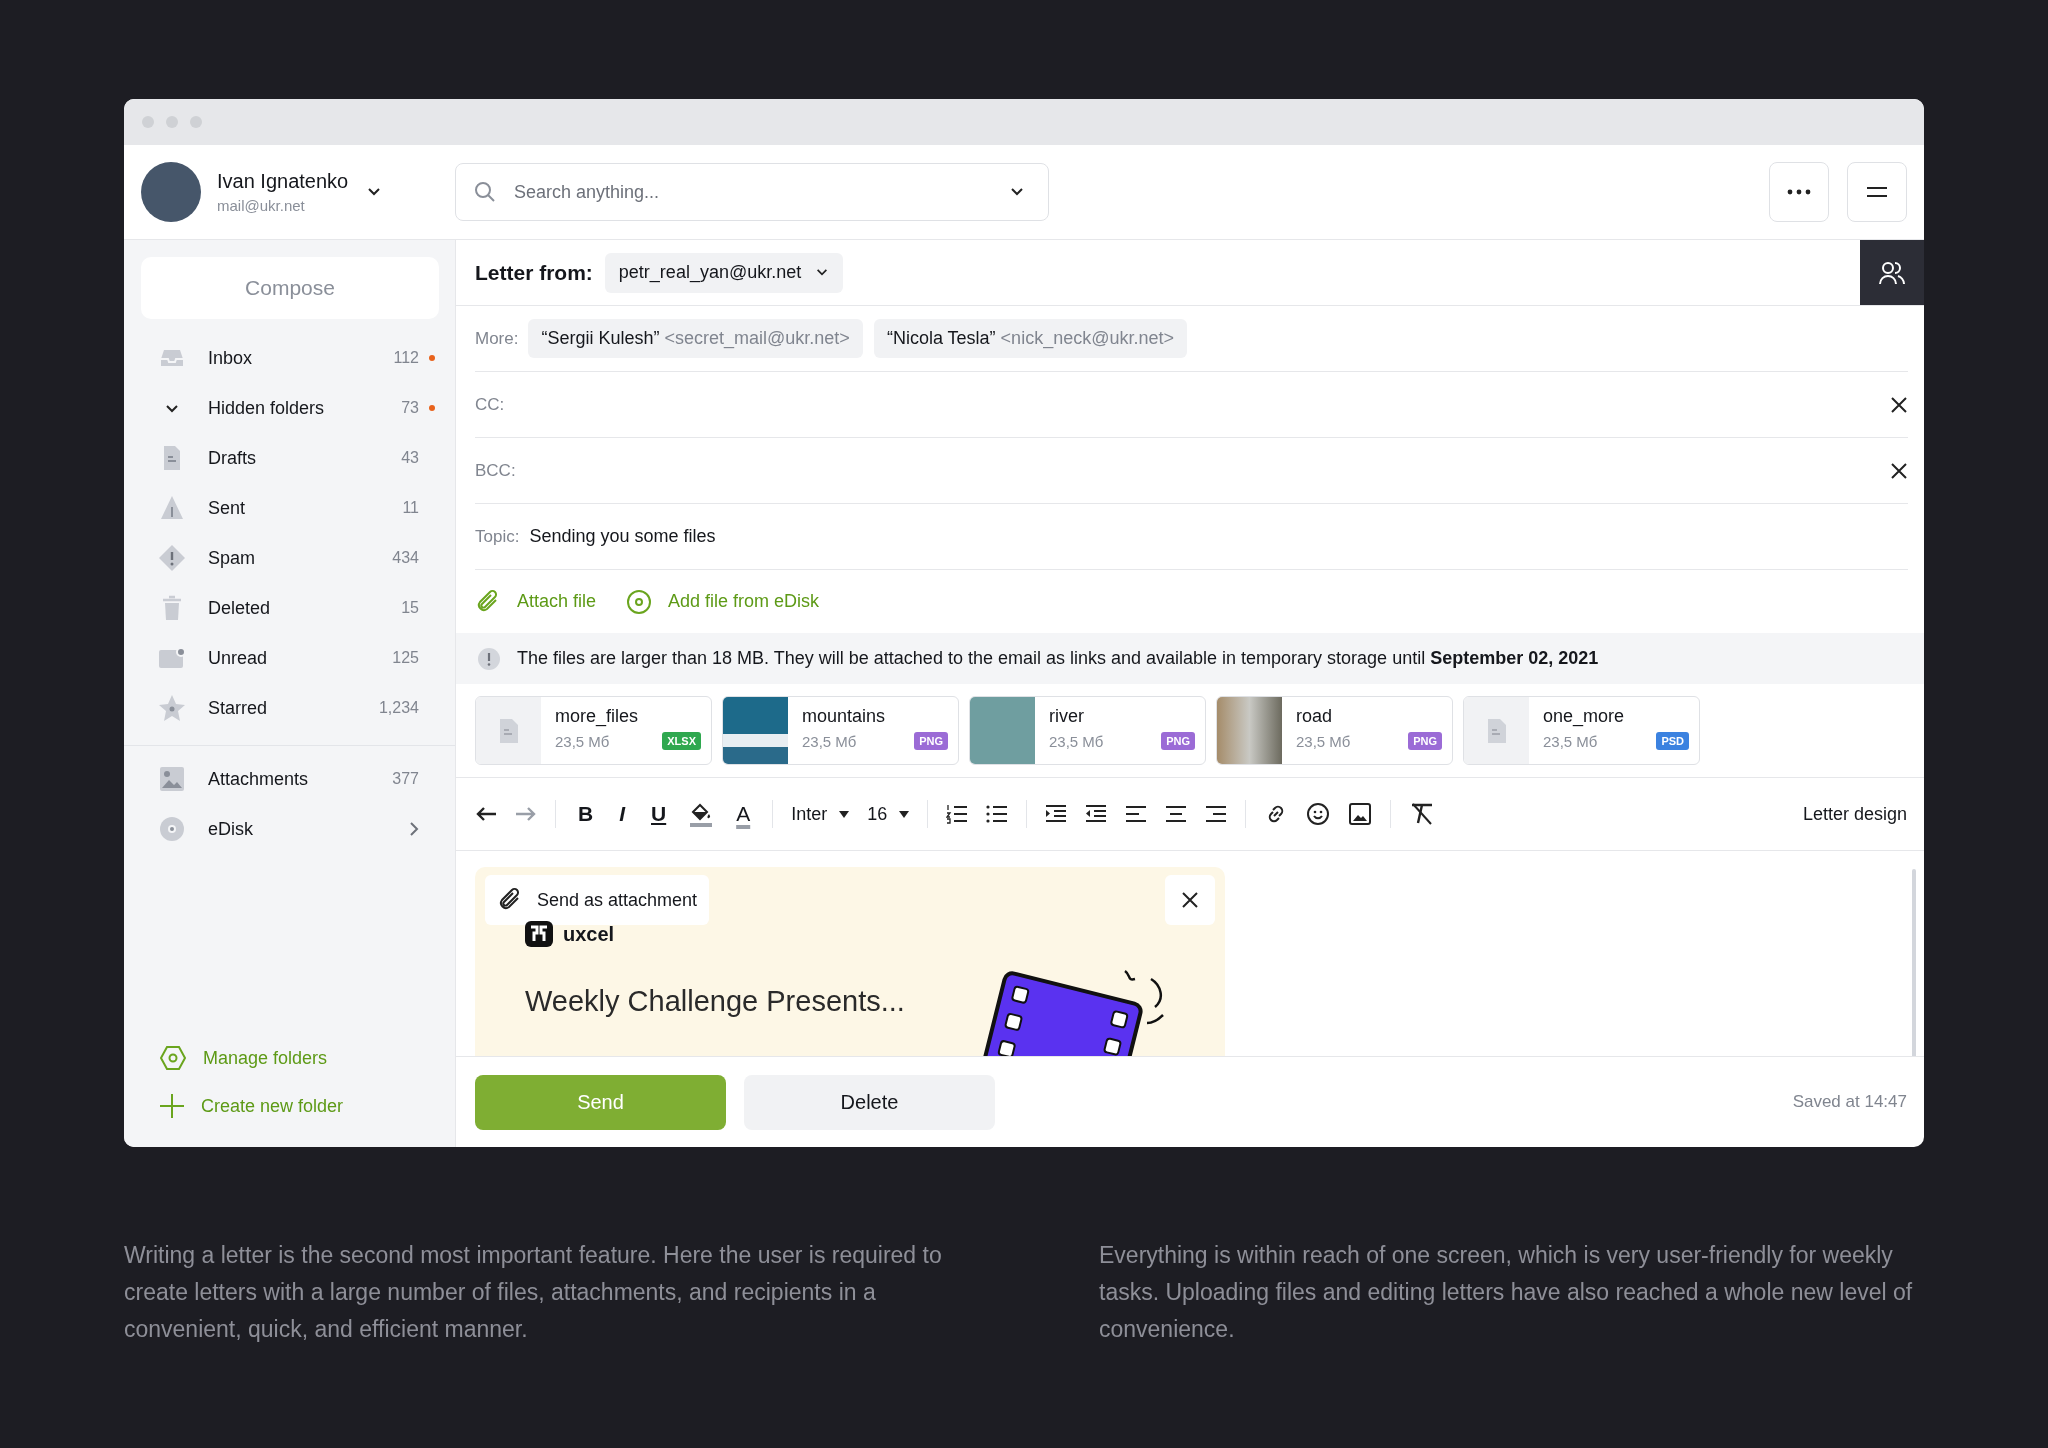  What do you see at coordinates (997, 814) in the screenshot?
I see `bullet-list-icon` at bounding box center [997, 814].